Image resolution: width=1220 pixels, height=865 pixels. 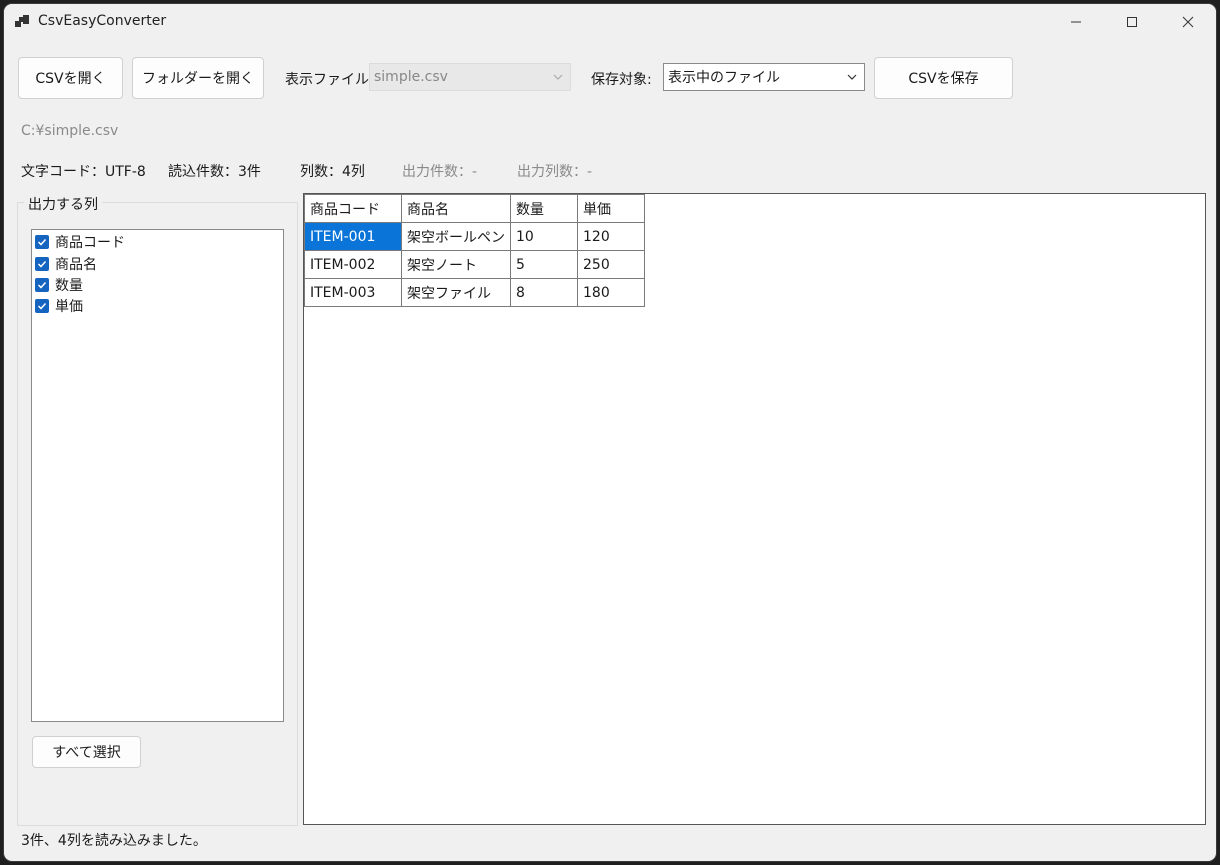 I want to click on table-cell: 120, so click(x=611, y=236).